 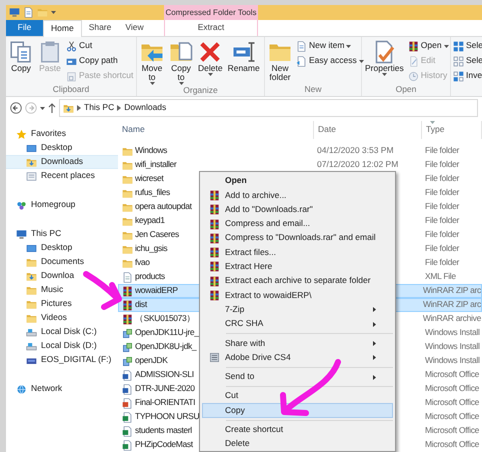 I want to click on group-label: New, so click(x=312, y=90).